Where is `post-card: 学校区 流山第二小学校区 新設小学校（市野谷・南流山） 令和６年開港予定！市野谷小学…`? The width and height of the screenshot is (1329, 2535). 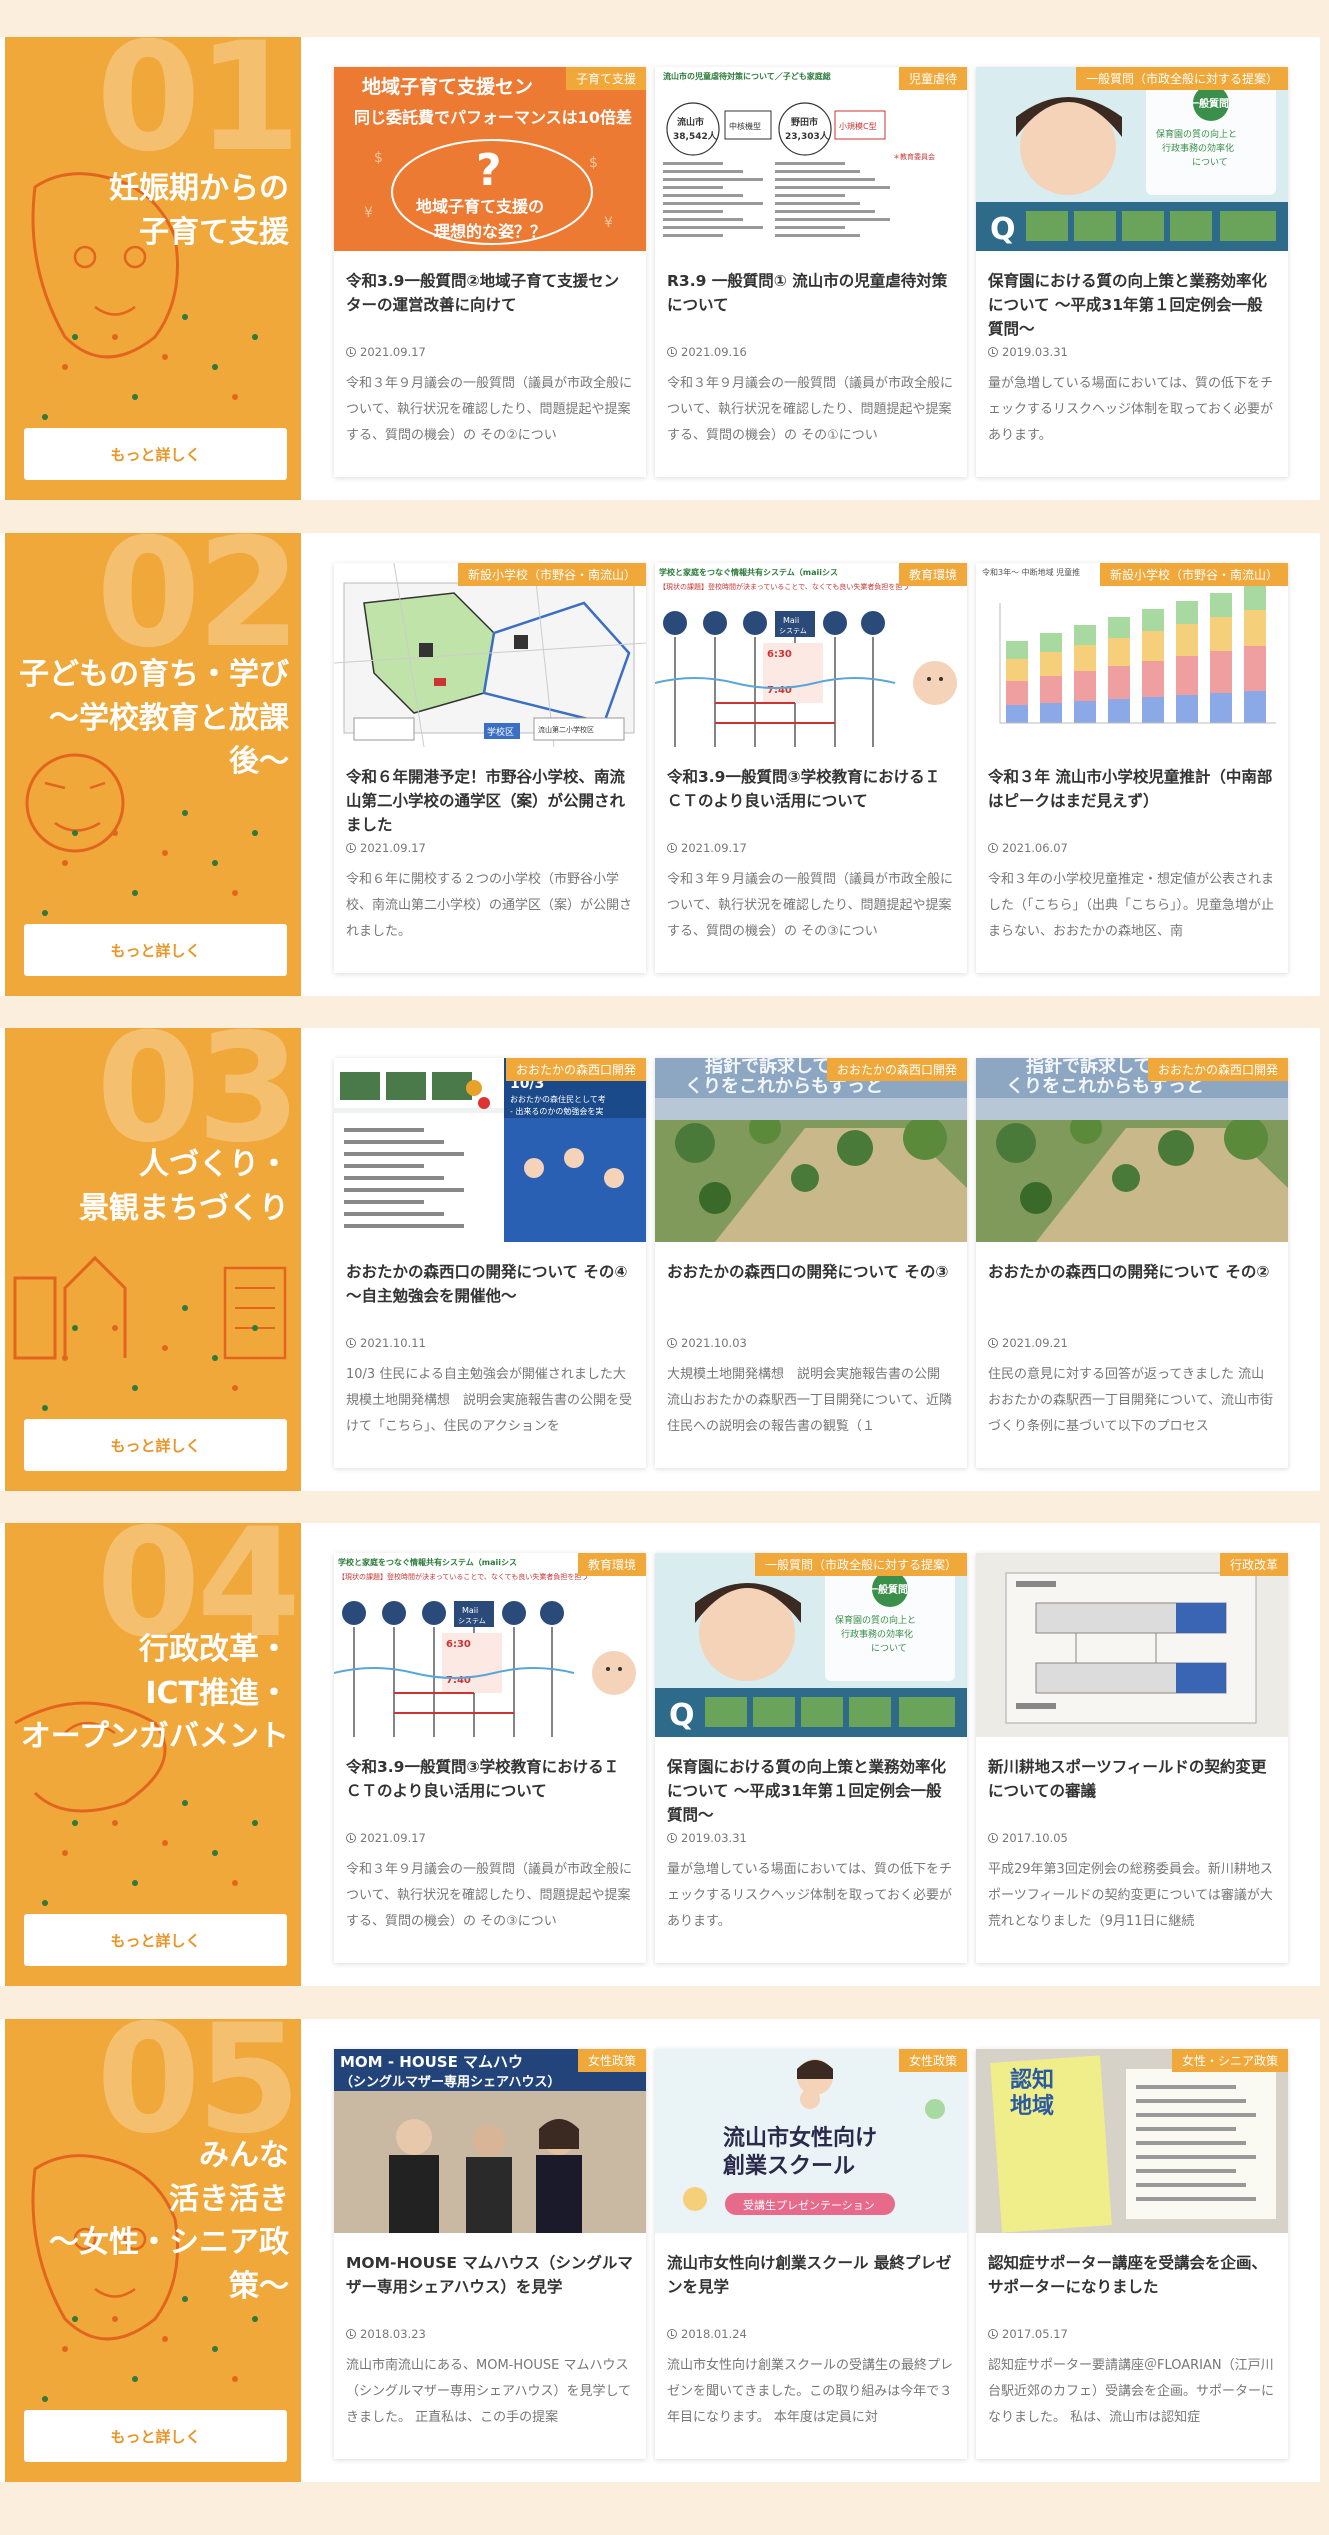 post-card: 学校区 流山第二小学校区 新設小学校（市野谷・南流山） 令和６年開港予定！市野谷小学… is located at coordinates (490, 768).